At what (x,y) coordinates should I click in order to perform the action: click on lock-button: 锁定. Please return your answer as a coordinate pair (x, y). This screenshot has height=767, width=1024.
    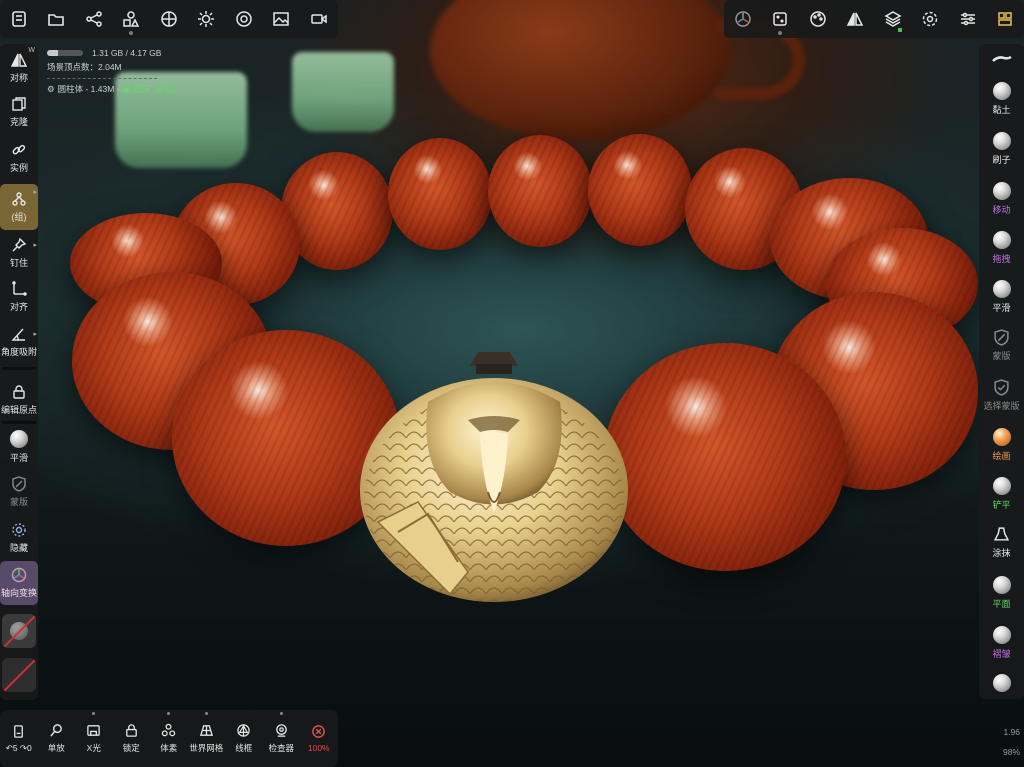
    Looking at the image, I should click on (132, 738).